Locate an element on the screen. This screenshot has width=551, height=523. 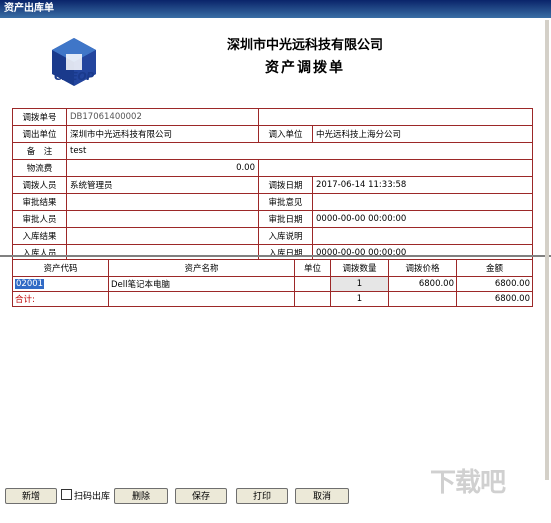
item-code-cell: 02001 is located at coordinates (60, 284).